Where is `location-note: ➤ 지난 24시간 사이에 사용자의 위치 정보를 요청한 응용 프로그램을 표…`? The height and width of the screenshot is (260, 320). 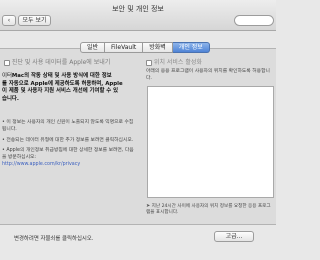 location-note: ➤ 지난 24시간 사이에 사용자의 위치 정보를 요청한 응용 프로그램을 표… is located at coordinates (208, 209).